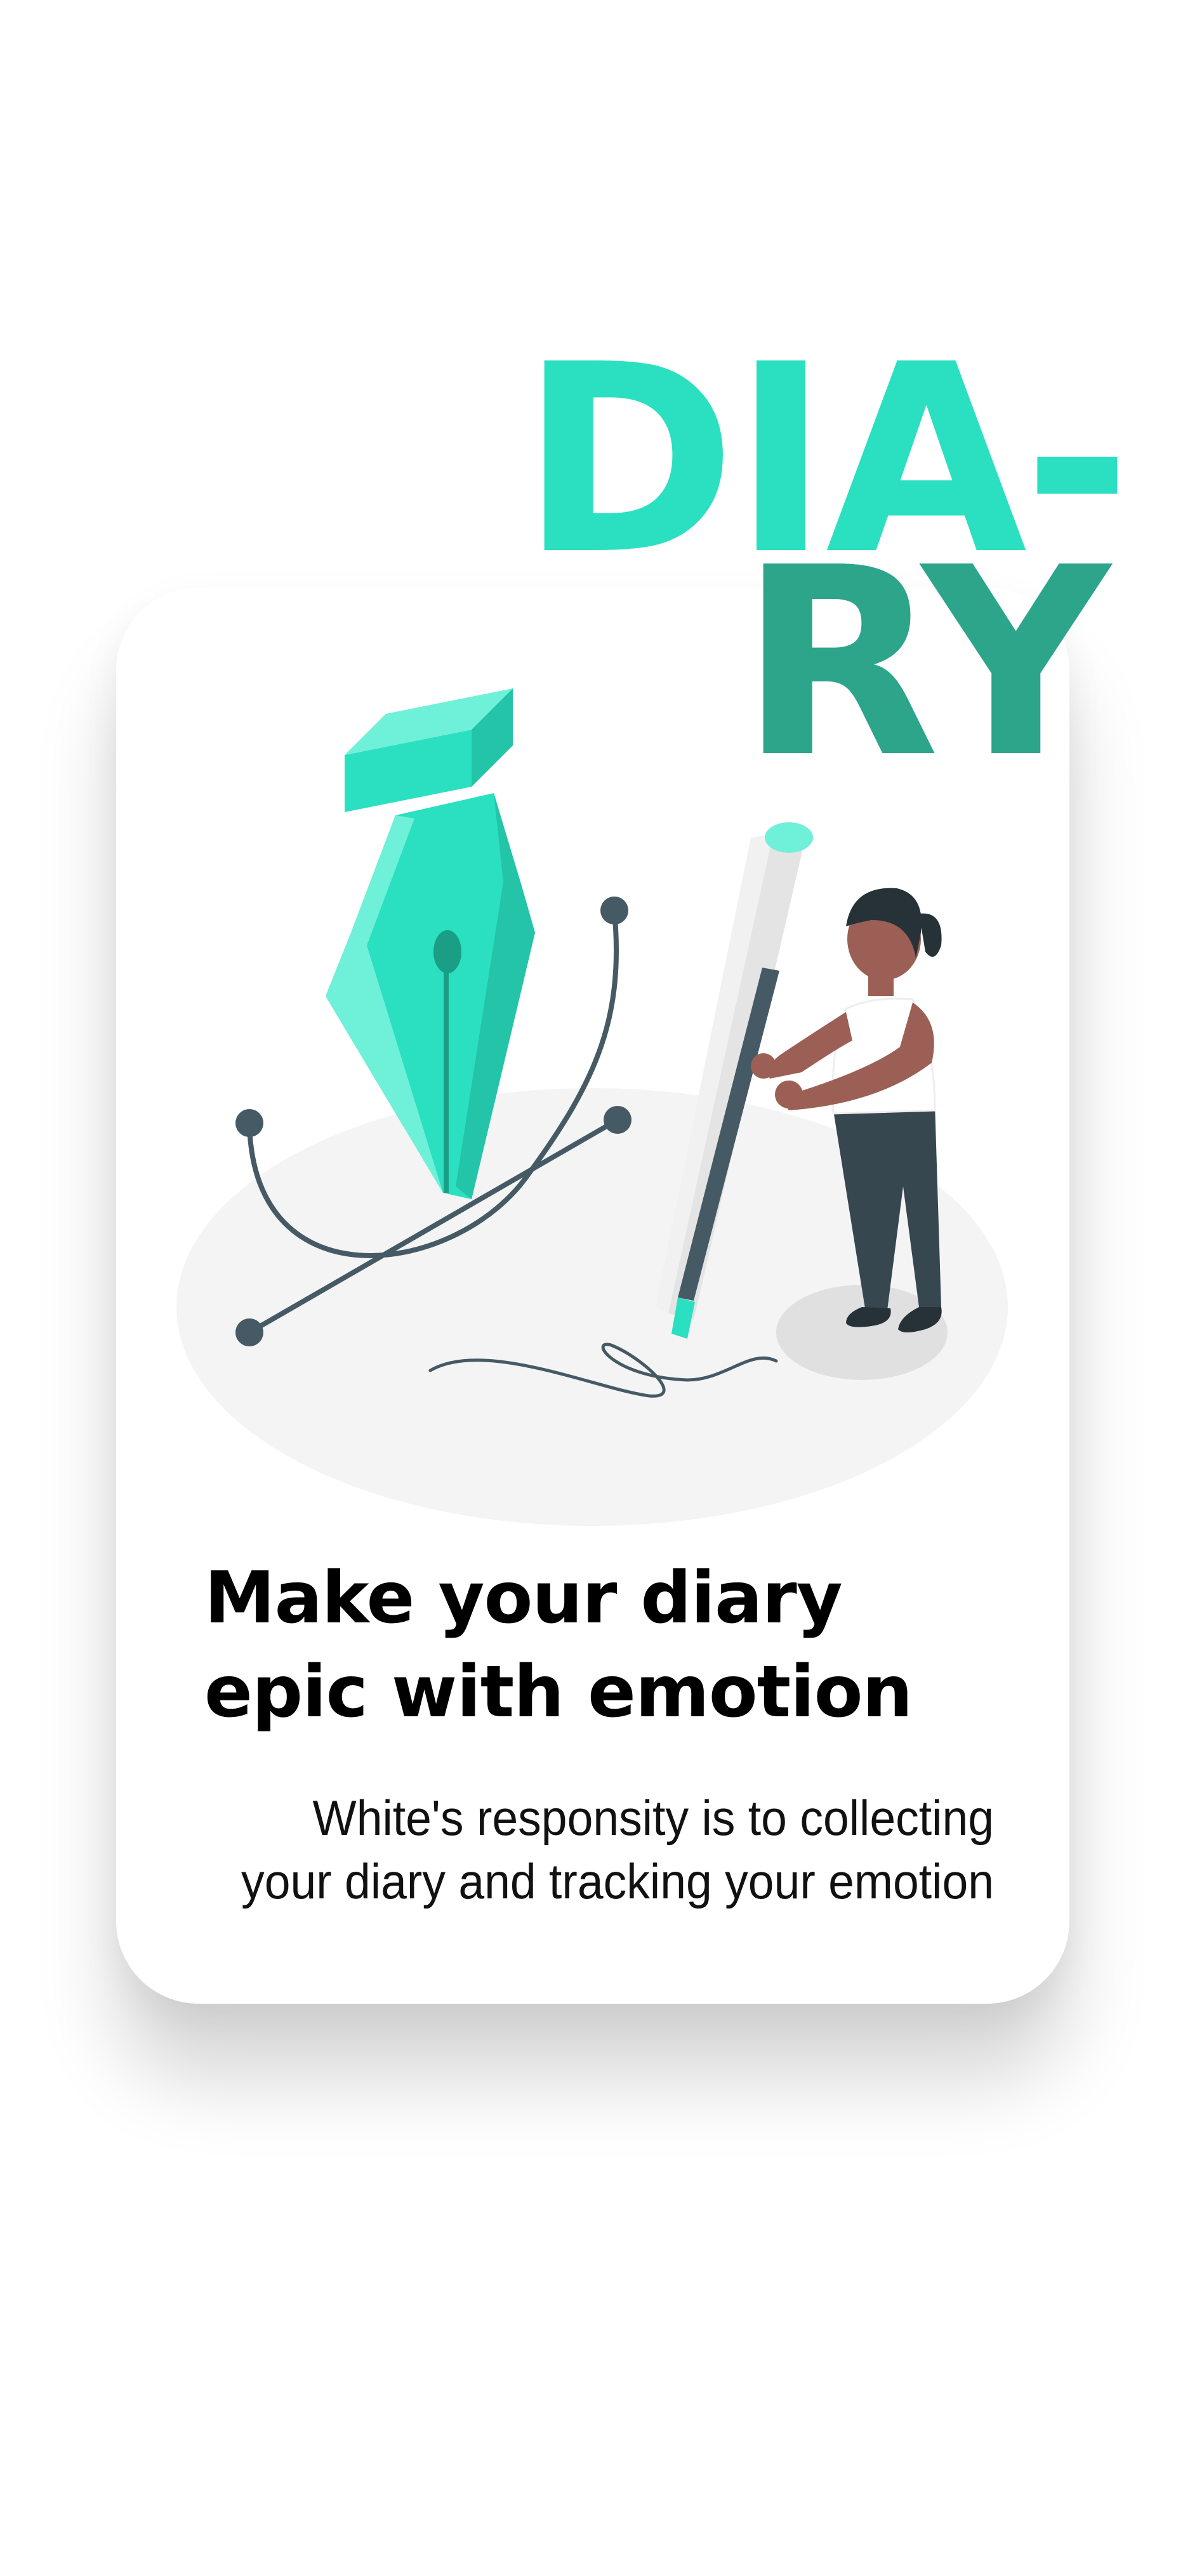  I want to click on description-line-2: your diary and tracking your emotion, so click(618, 1881).